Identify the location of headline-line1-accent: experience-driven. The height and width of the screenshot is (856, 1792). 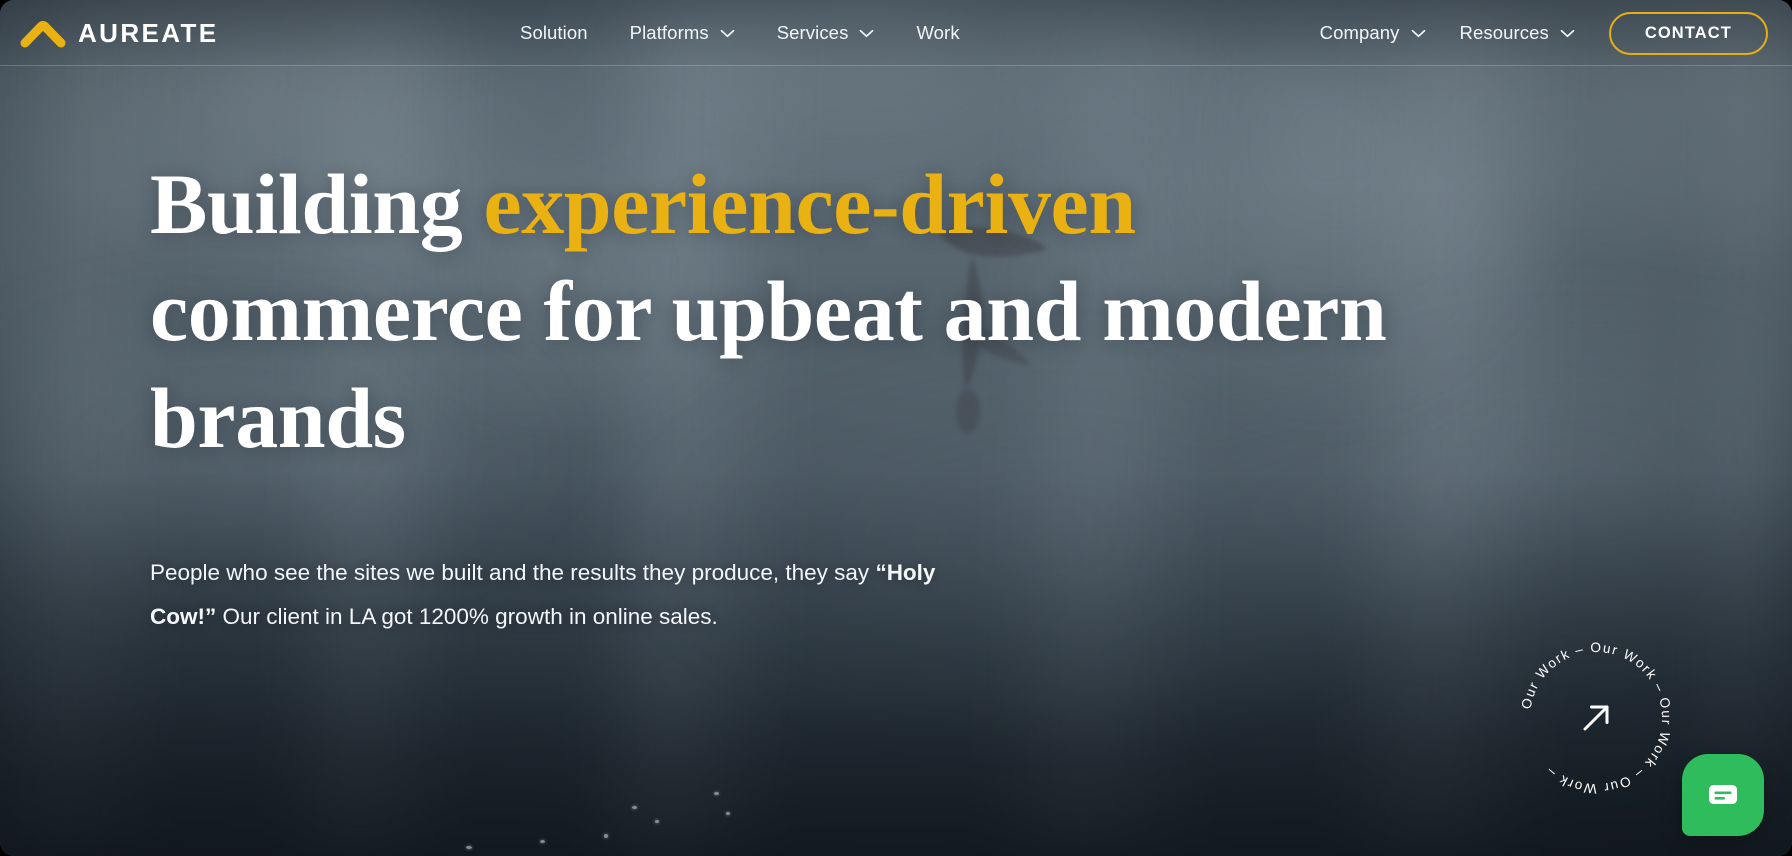
(809, 204).